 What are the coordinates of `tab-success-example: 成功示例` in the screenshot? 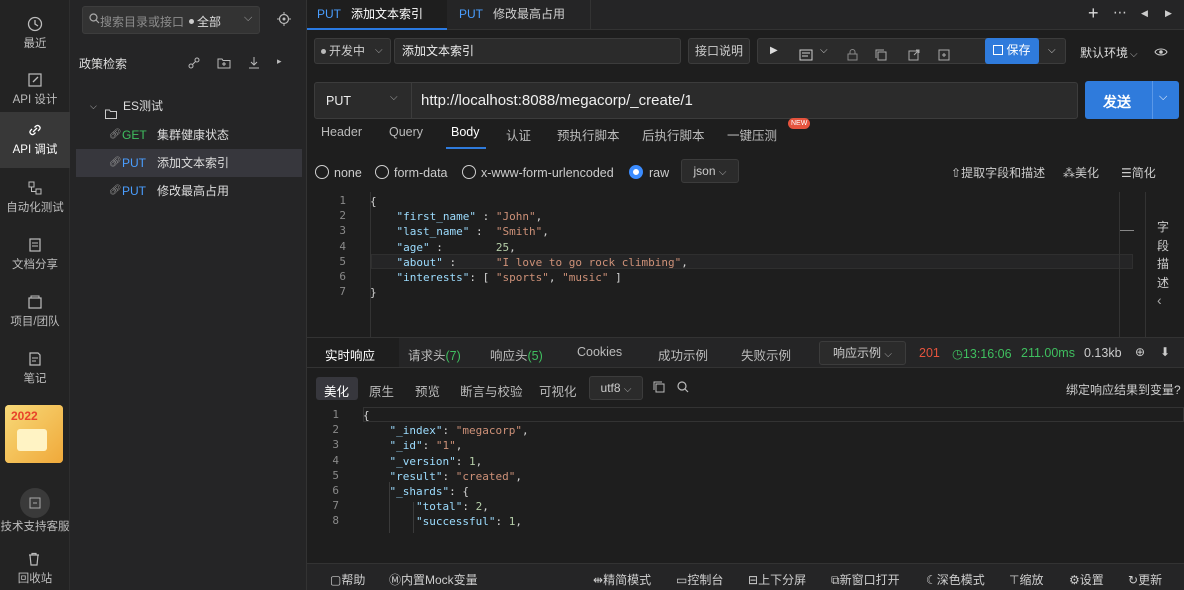 It's located at (683, 354).